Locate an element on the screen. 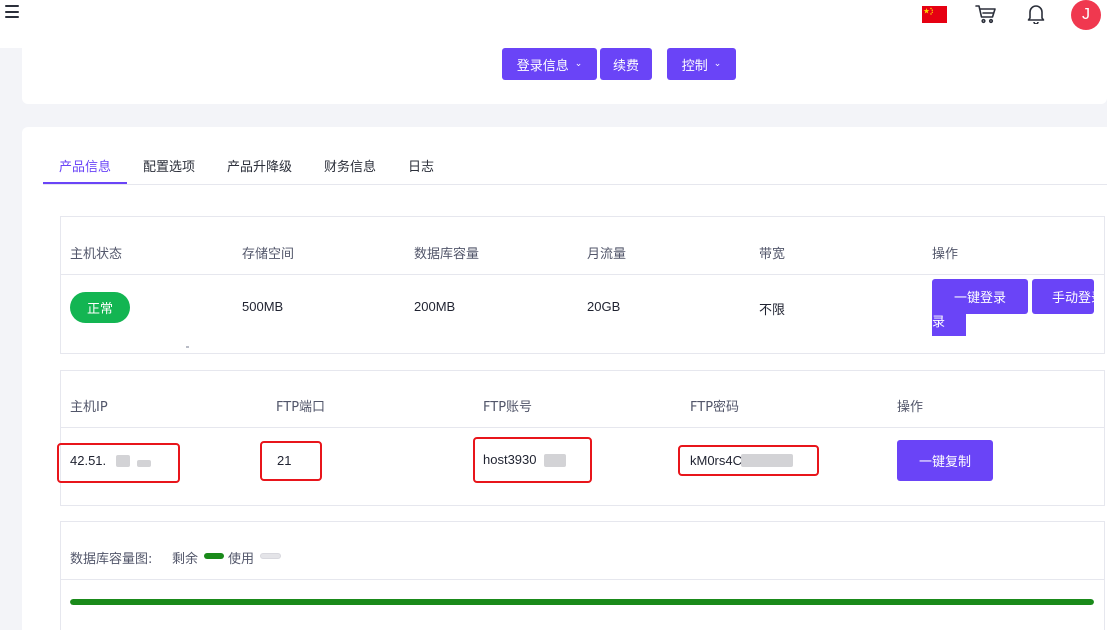 This screenshot has width=1107, height=630. manual-login-button-wrap: 录 is located at coordinates (949, 322).